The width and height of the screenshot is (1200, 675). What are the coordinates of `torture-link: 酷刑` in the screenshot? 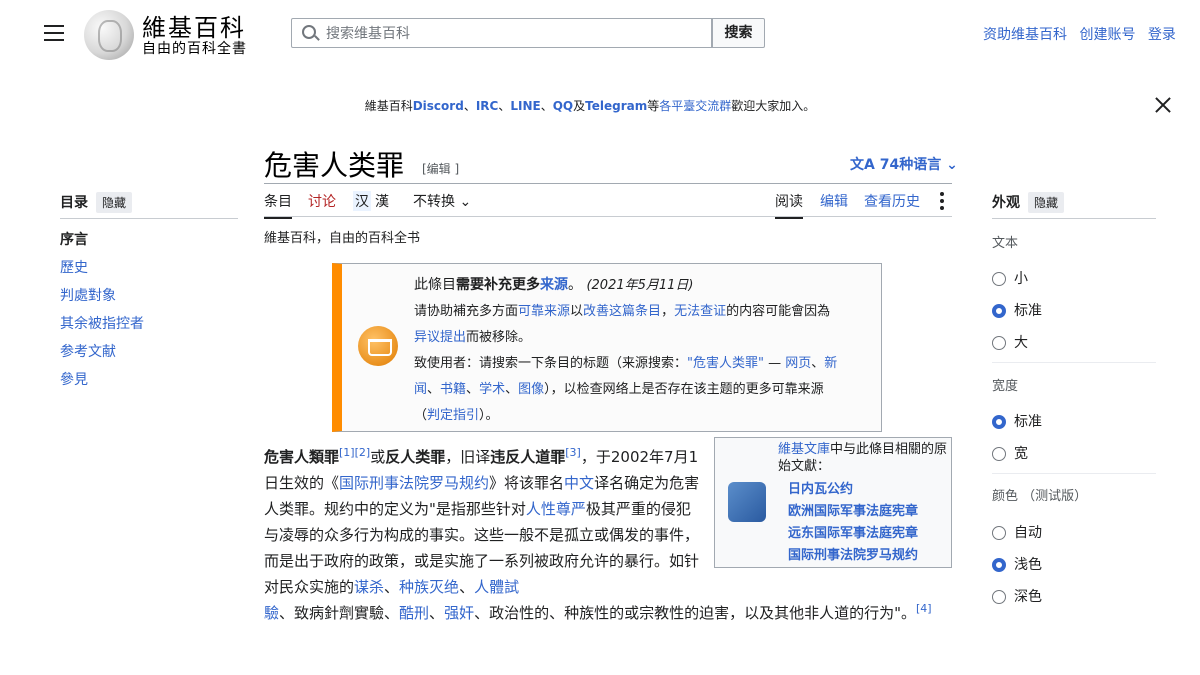 It's located at (414, 613).